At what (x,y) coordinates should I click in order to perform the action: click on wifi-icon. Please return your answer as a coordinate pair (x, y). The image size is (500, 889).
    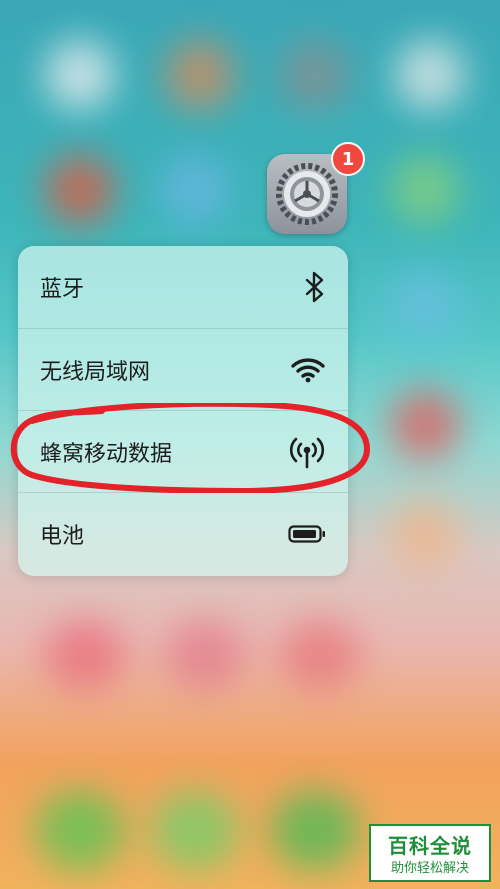
    Looking at the image, I should click on (308, 370).